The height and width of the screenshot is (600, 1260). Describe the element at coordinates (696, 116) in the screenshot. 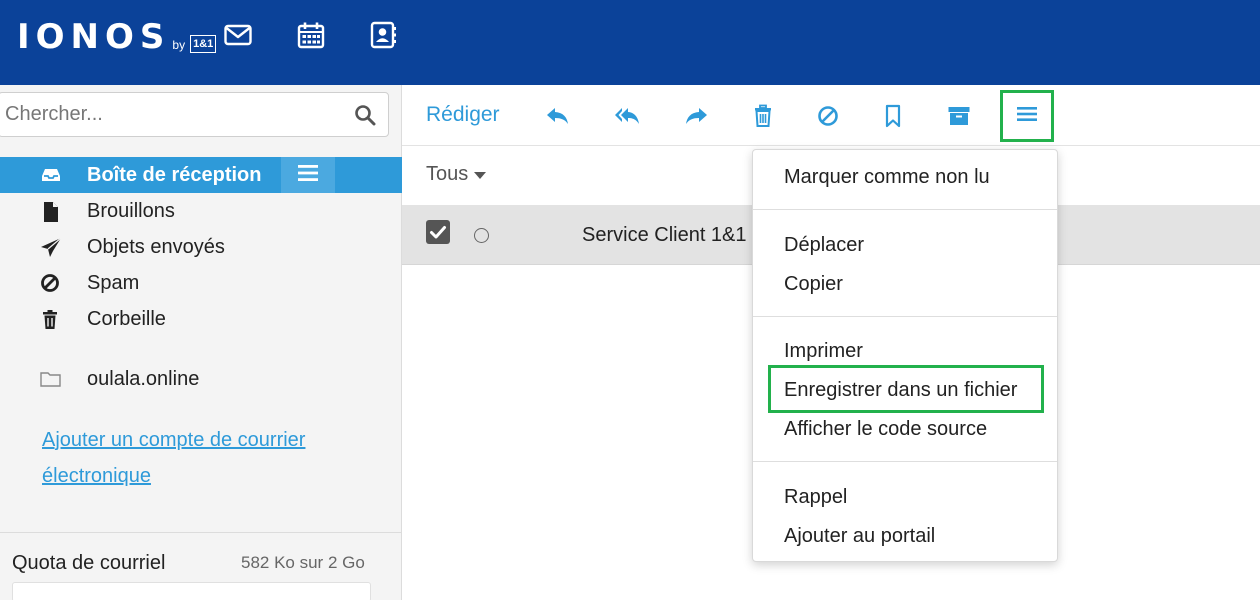

I see `forward-icon` at that location.